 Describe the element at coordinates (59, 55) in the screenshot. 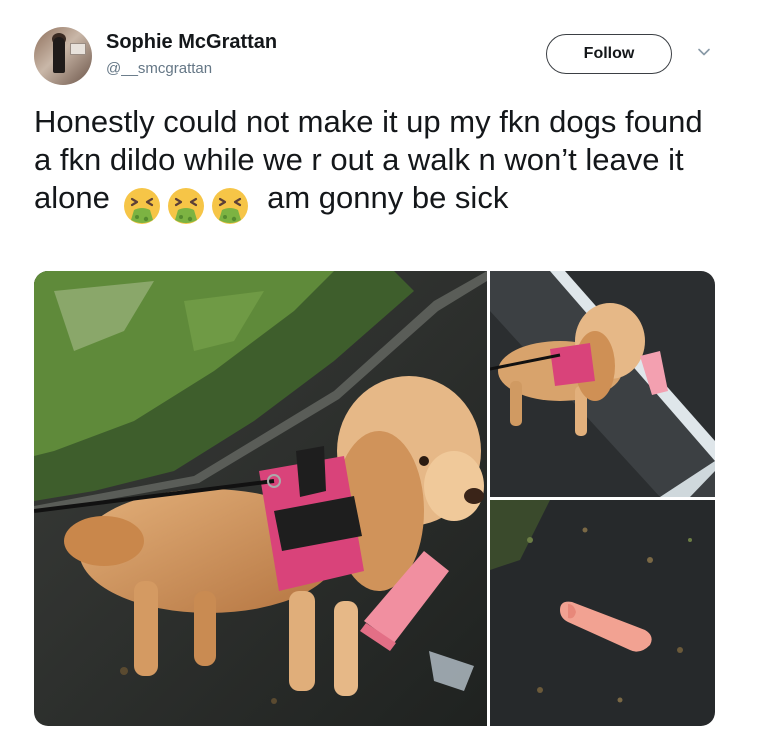

I see `avatar-figure` at that location.